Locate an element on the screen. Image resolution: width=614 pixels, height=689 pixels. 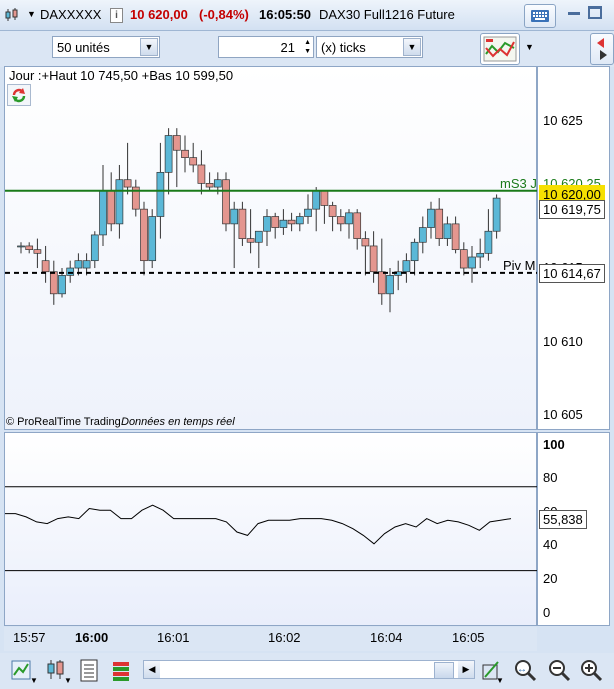
realtime-label: Données en temps réel is located at coordinates (178, 422).